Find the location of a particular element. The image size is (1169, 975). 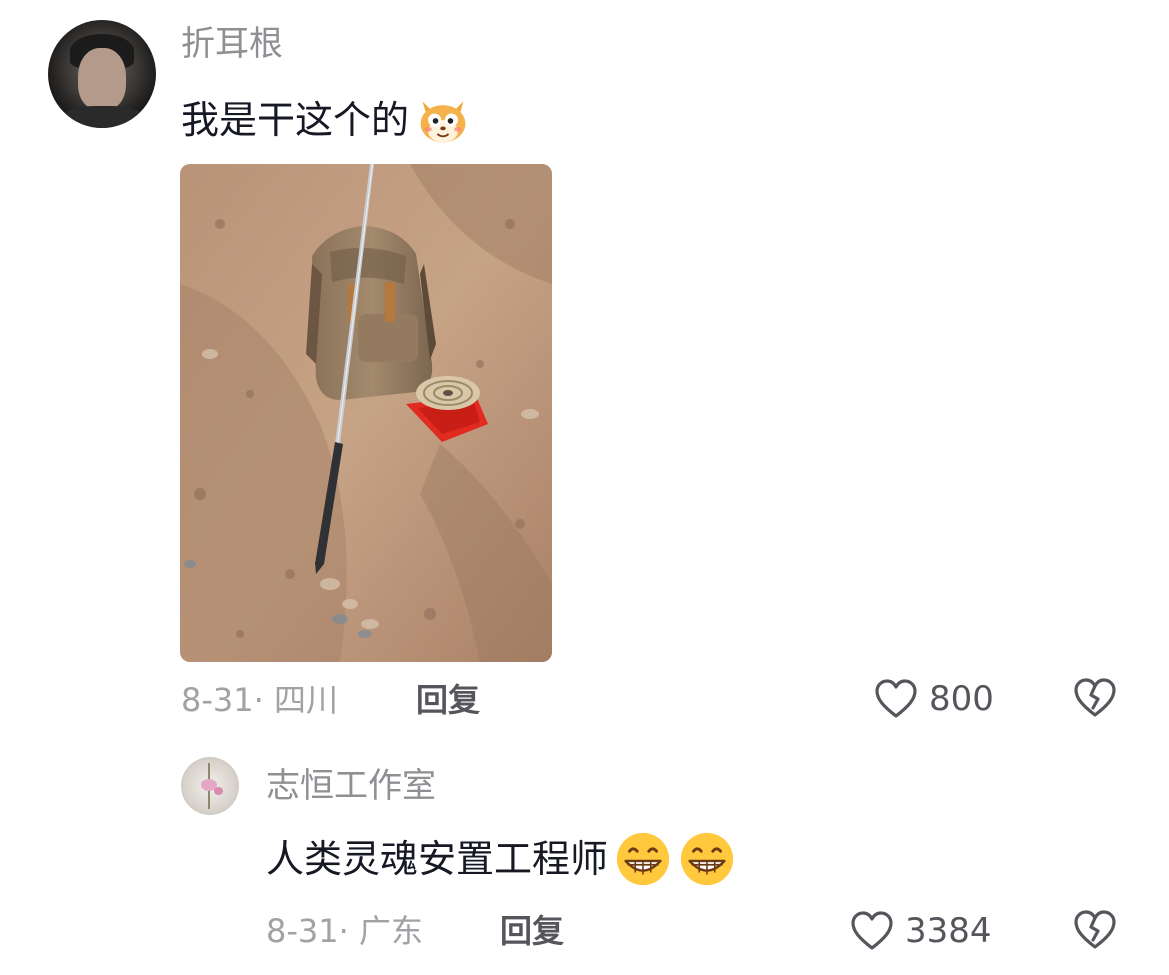

reply-text: 人类灵魂安置工程师 is located at coordinates (437, 859).